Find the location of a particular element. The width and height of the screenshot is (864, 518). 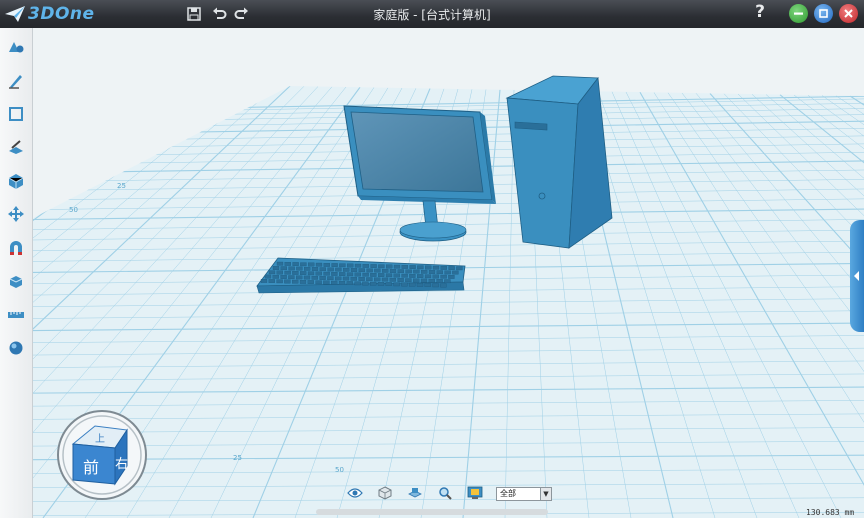

basic-edit-icon is located at coordinates (16, 214).